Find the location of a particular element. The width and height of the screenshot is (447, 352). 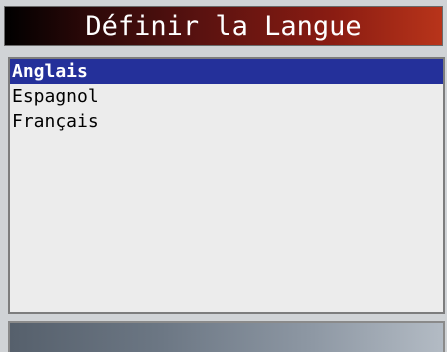

list-item-label: Espagnol is located at coordinates (55, 96).